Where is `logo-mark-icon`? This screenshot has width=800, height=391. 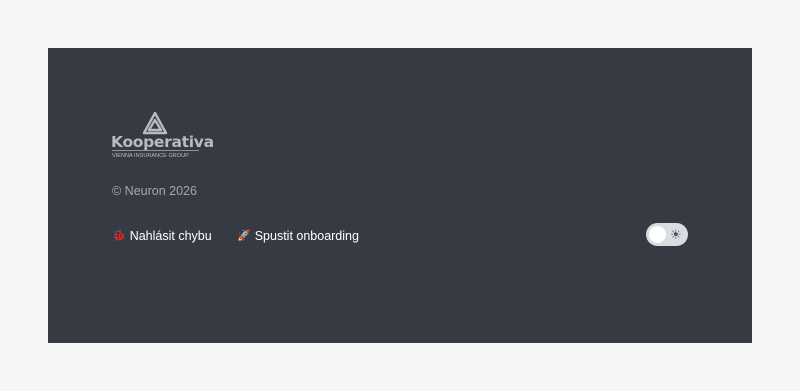 logo-mark-icon is located at coordinates (155, 123).